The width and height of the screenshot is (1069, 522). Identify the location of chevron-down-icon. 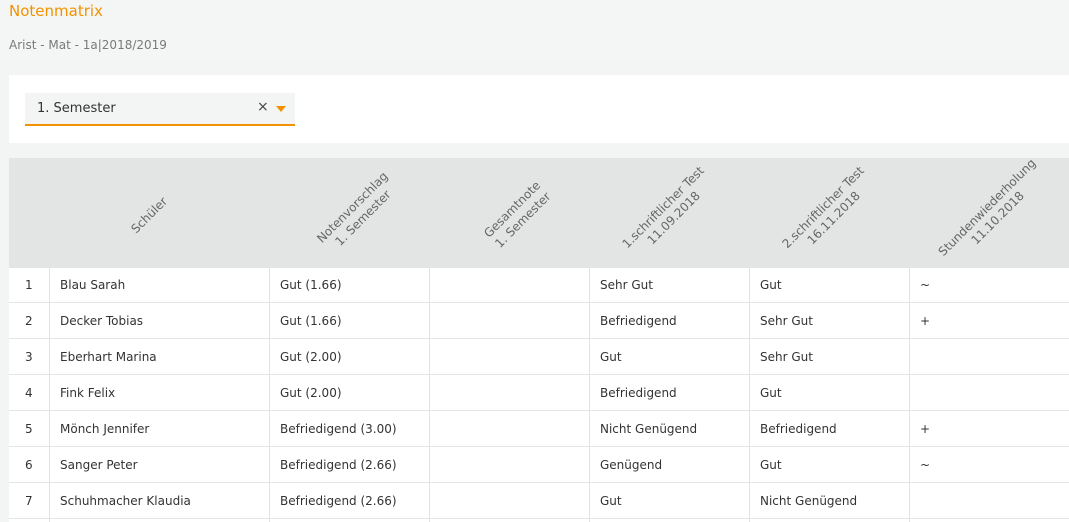
(281, 109).